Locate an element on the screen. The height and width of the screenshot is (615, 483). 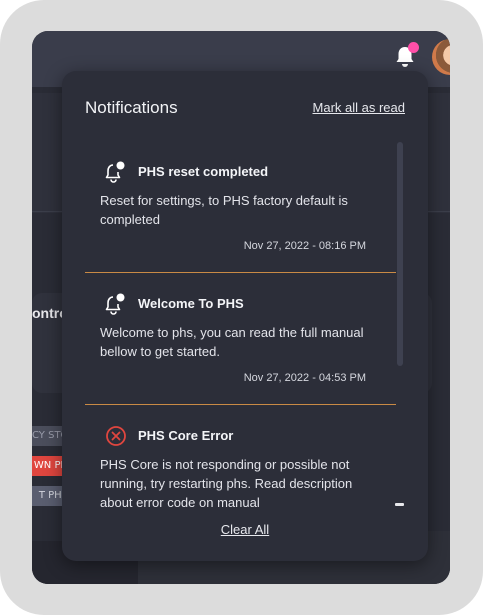
clear-all-link: Clear All is located at coordinates (245, 529).